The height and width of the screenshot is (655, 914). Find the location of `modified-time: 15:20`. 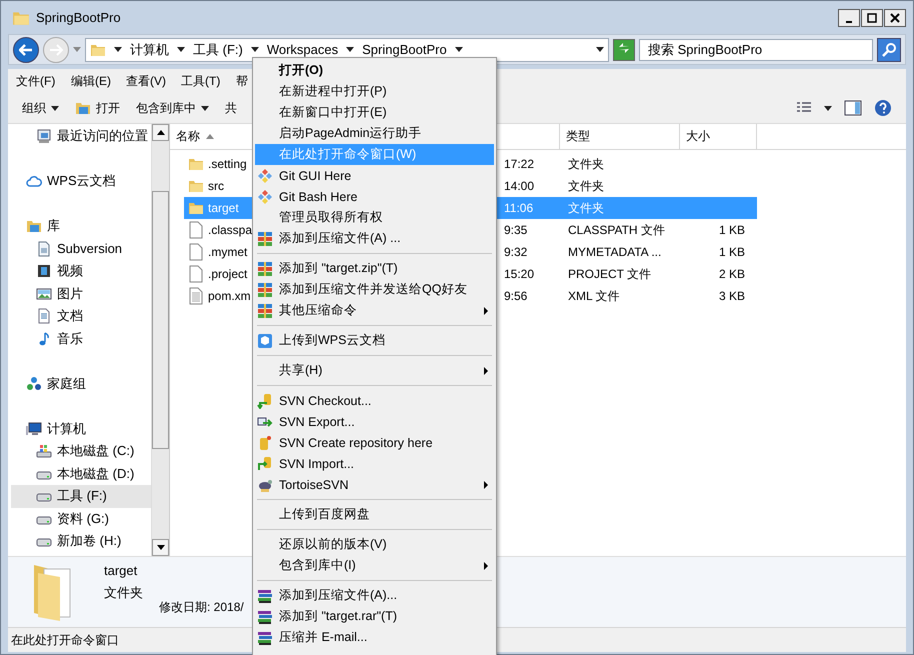

modified-time: 15:20 is located at coordinates (519, 274).